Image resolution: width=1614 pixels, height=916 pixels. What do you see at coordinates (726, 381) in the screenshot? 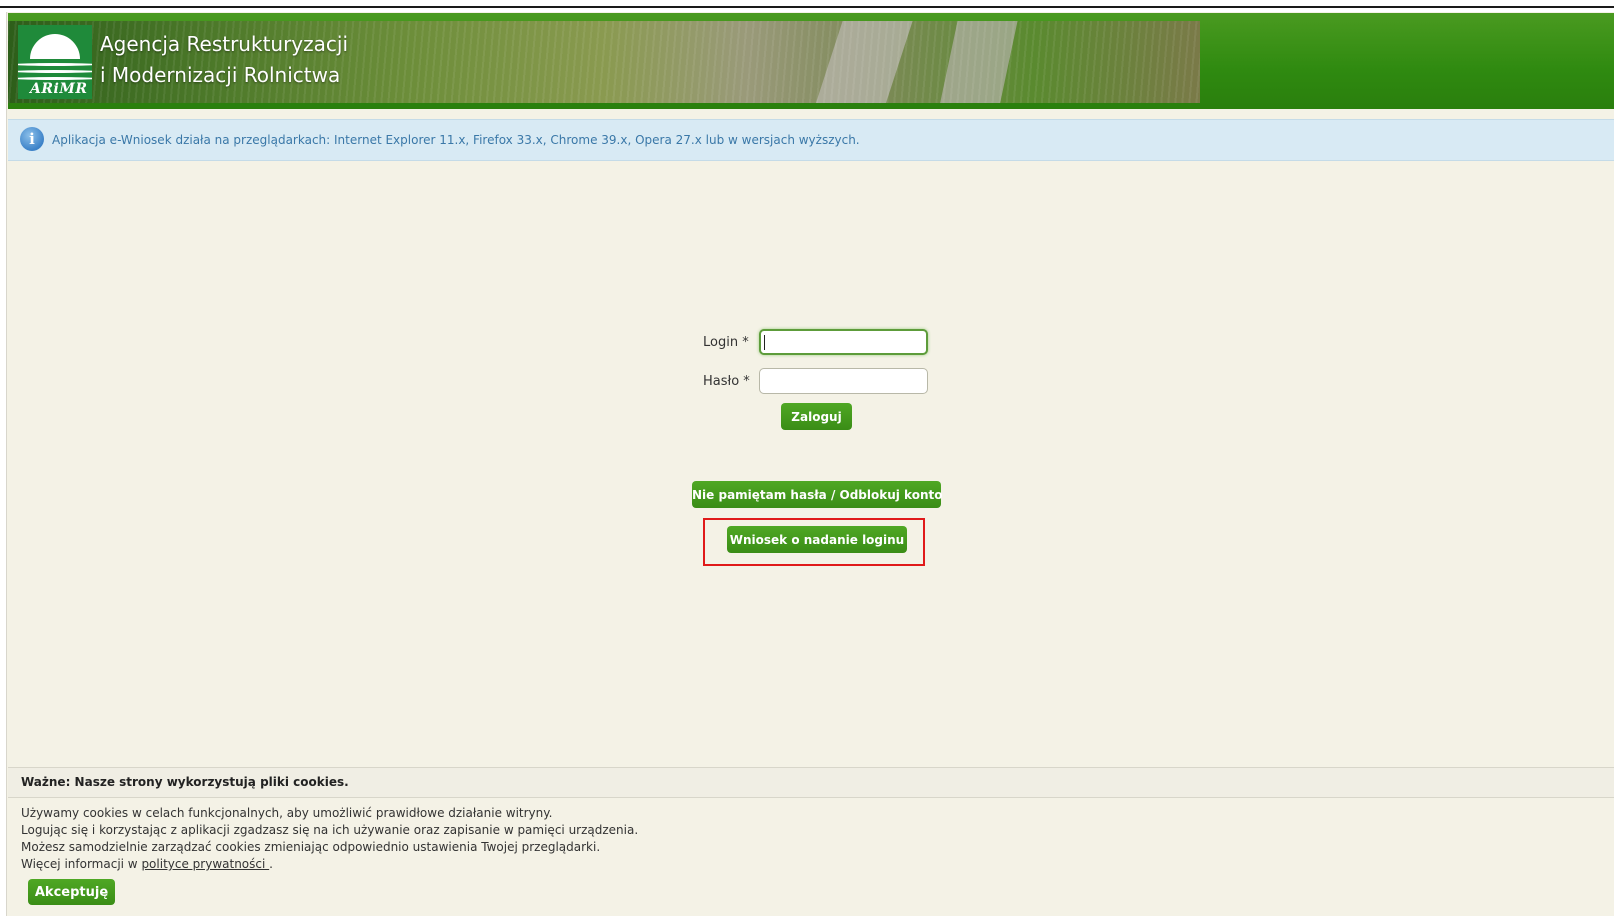
I see `password-label: Hasło *` at bounding box center [726, 381].